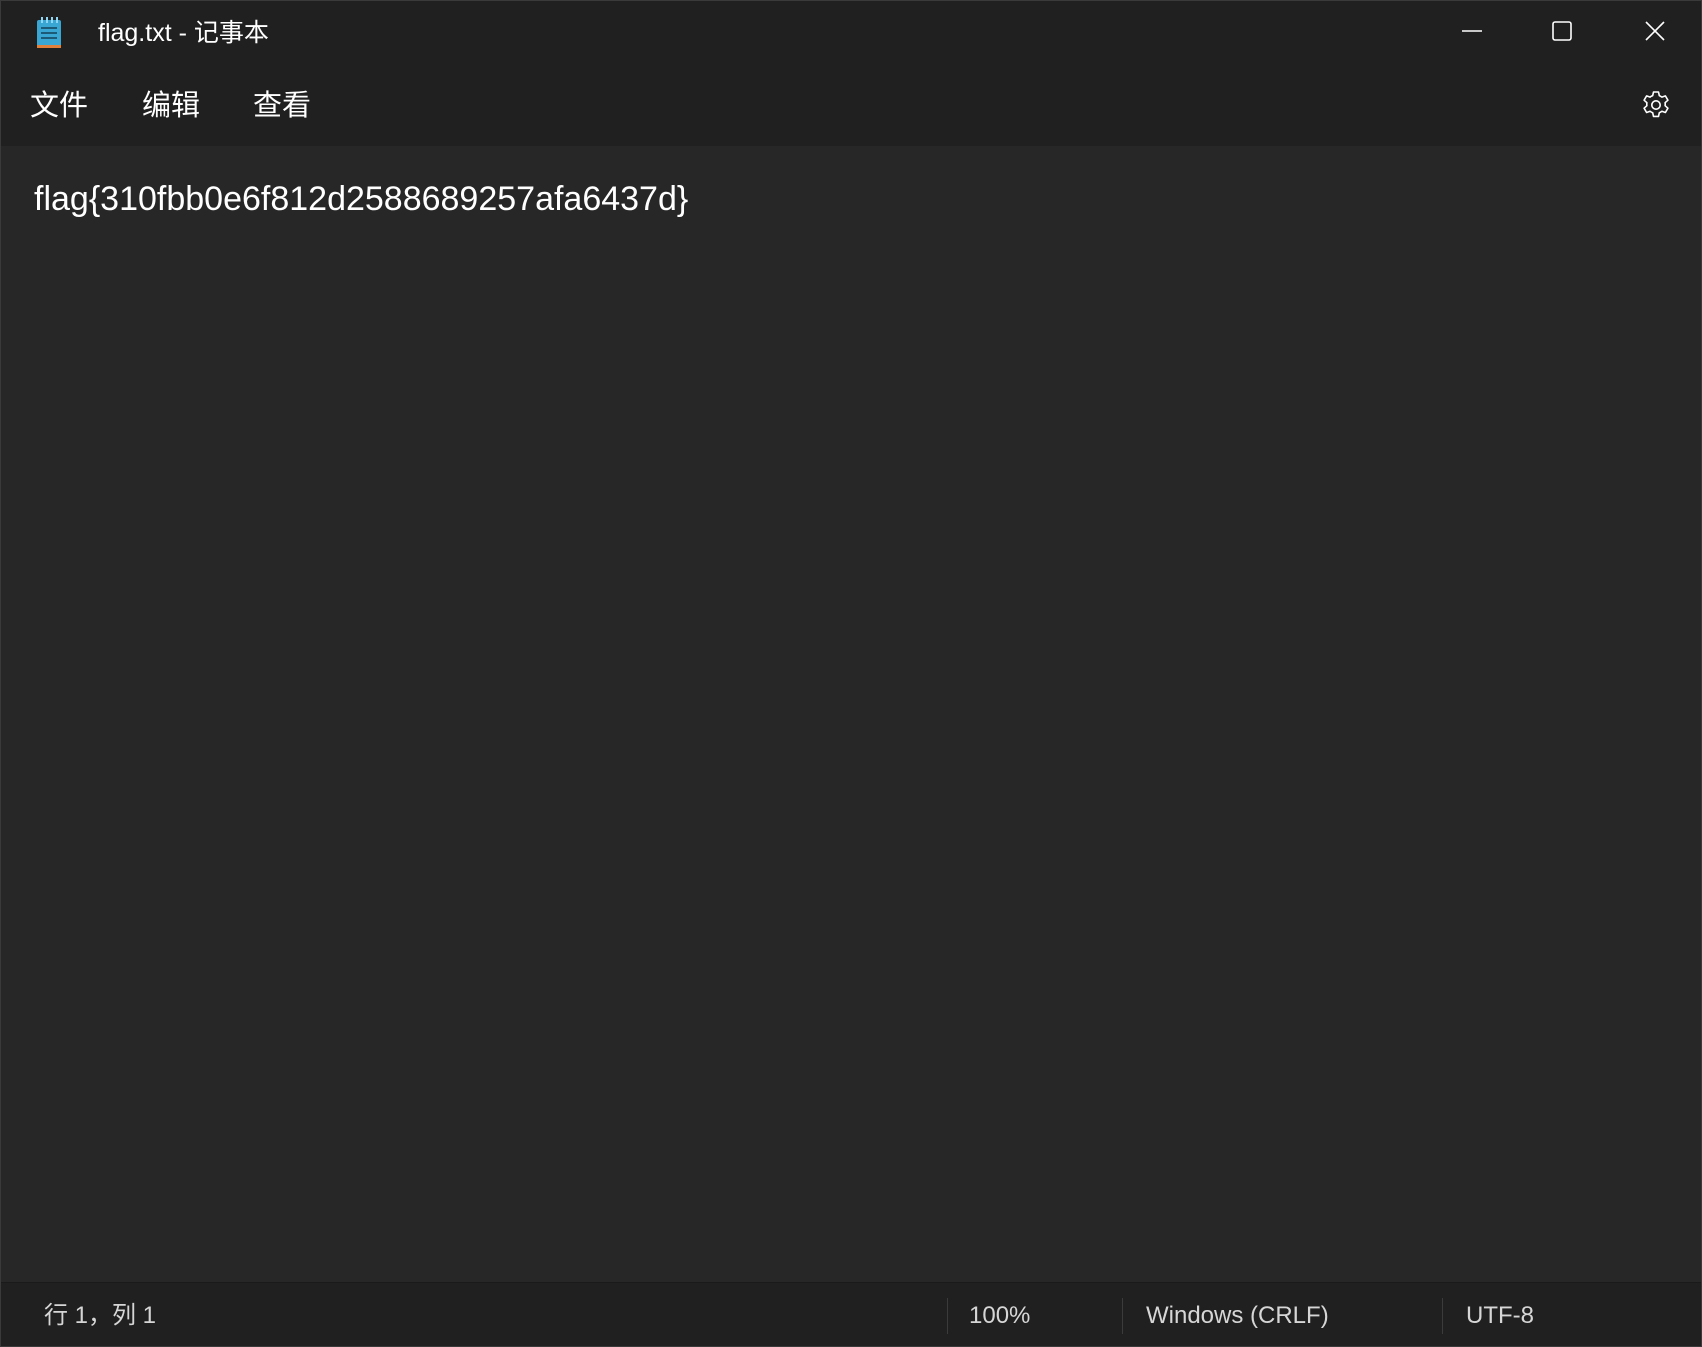 The image size is (1702, 1347). I want to click on menu-view: 查看, so click(282, 106).